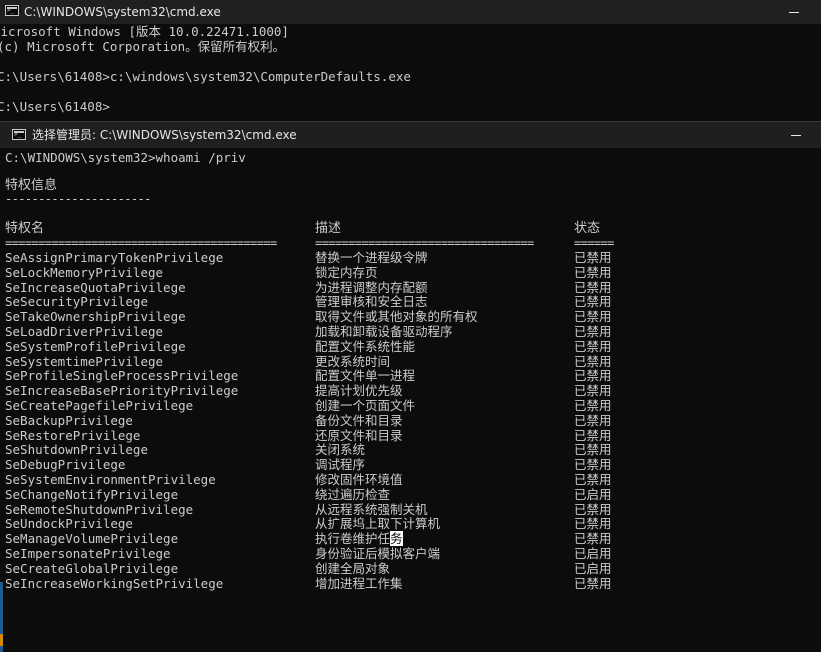  What do you see at coordinates (114, 257) in the screenshot?
I see `privilege-name: SeAssignPrimaryTokenPrivilege` at bounding box center [114, 257].